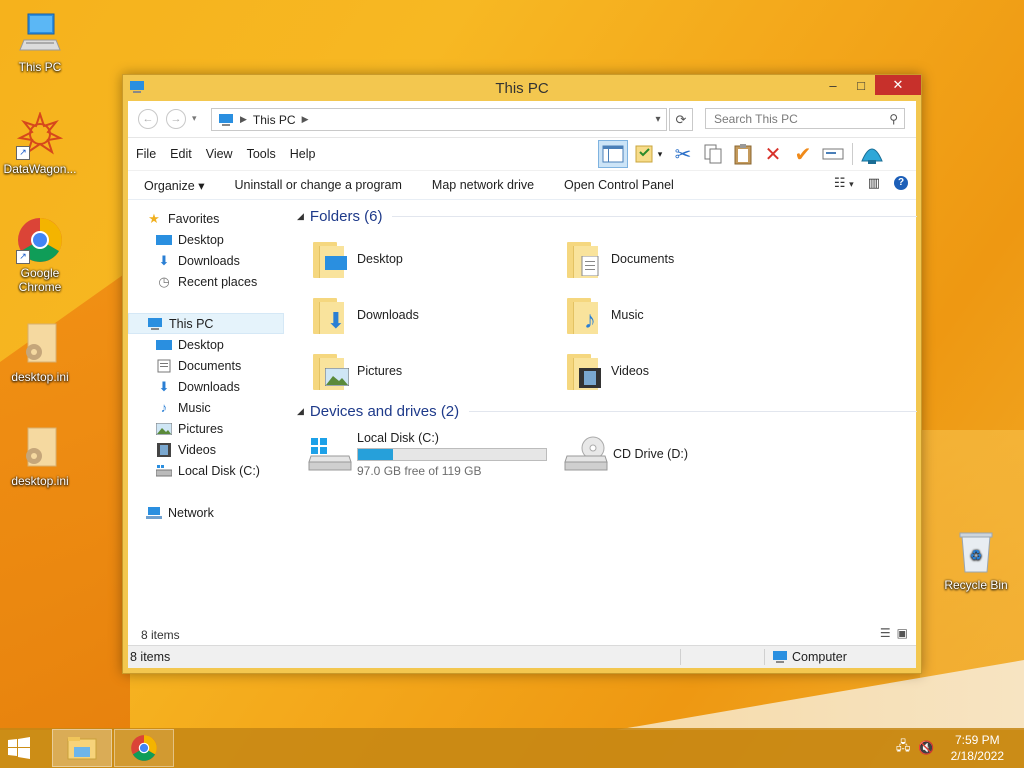 This screenshot has width=1024, height=768. Describe the element at coordinates (683, 154) in the screenshot. I see `cut-button: ✂` at that location.